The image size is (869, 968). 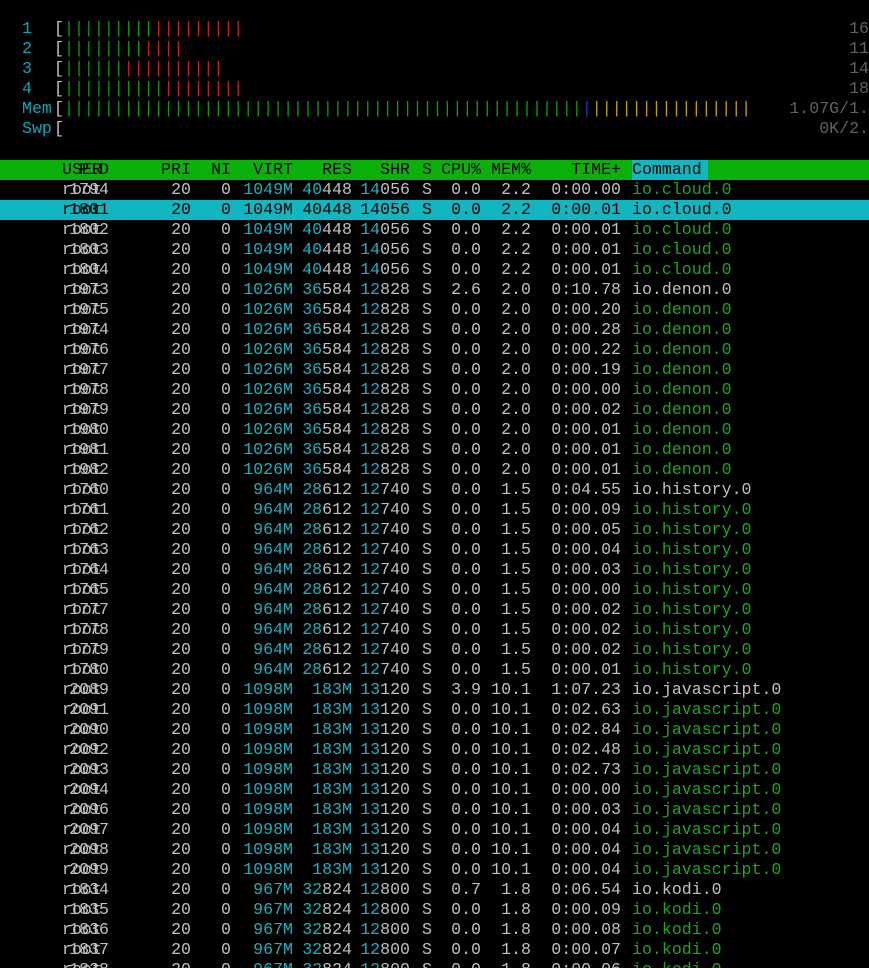 What do you see at coordinates (176, 170) in the screenshot?
I see `header-pri: PRI` at bounding box center [176, 170].